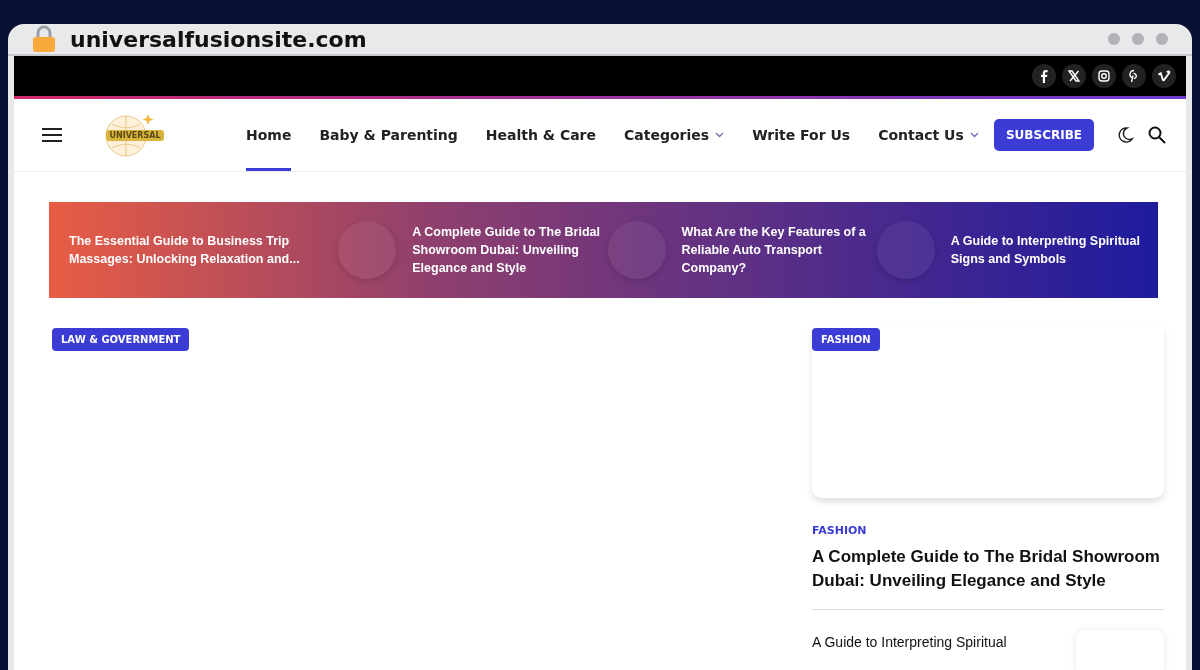 The width and height of the screenshot is (1200, 670). I want to click on post-link: What Are the Key Features of a Reliable Auto Transport Company?, so click(779, 250).